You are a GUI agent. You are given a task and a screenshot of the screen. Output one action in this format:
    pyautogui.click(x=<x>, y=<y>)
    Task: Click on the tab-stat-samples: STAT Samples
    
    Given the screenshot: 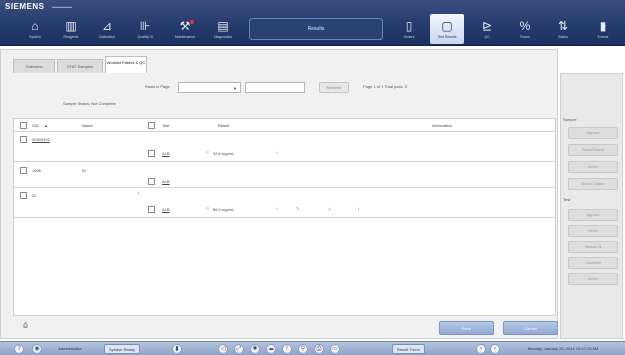 What is the action you would take?
    pyautogui.click(x=80, y=66)
    